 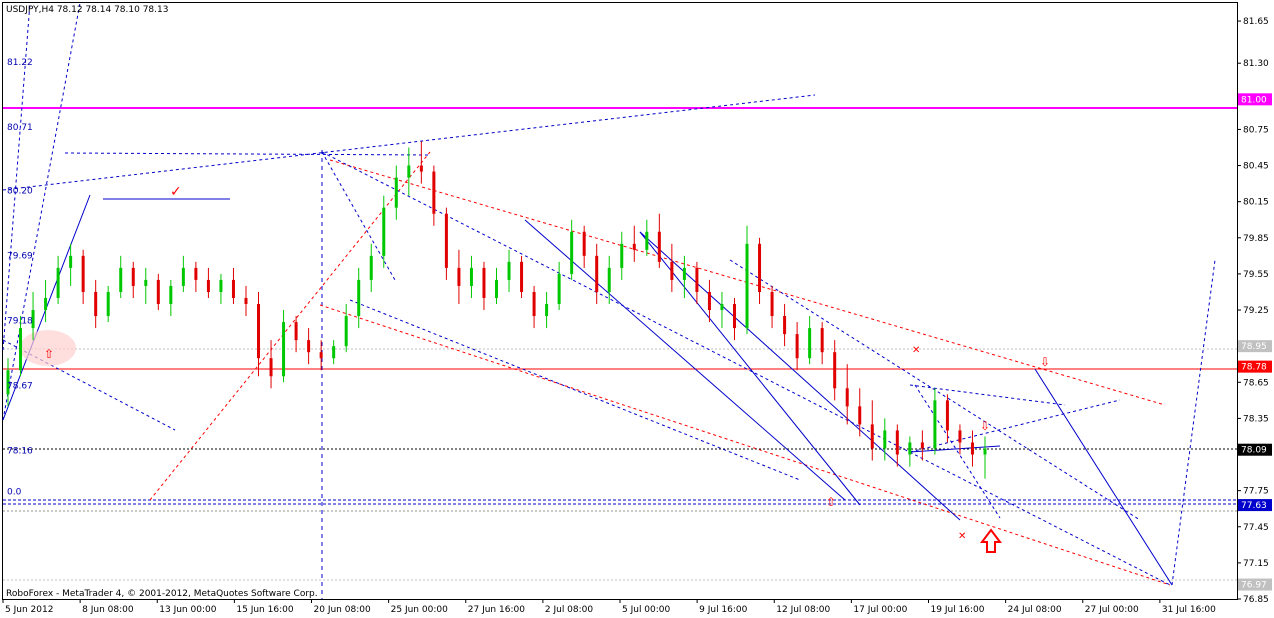 What do you see at coordinates (1112, 610) in the screenshot?
I see `time-tick-label-14: 27 Jul 00:00` at bounding box center [1112, 610].